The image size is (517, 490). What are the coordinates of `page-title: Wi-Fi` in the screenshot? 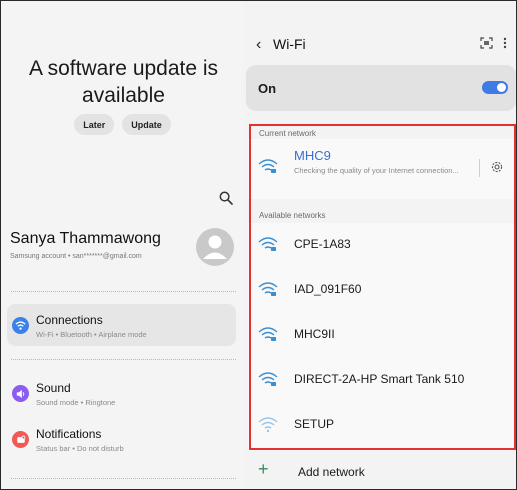 It's located at (289, 44).